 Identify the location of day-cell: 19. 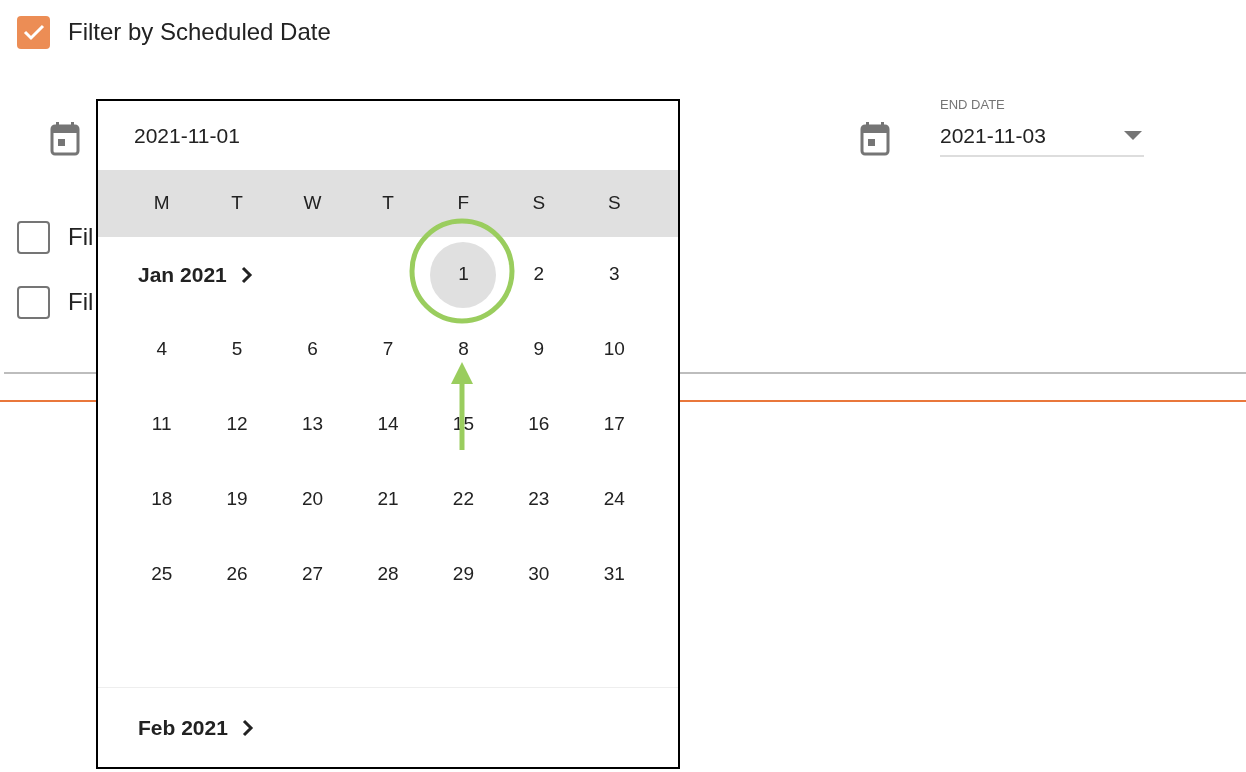
(237, 499).